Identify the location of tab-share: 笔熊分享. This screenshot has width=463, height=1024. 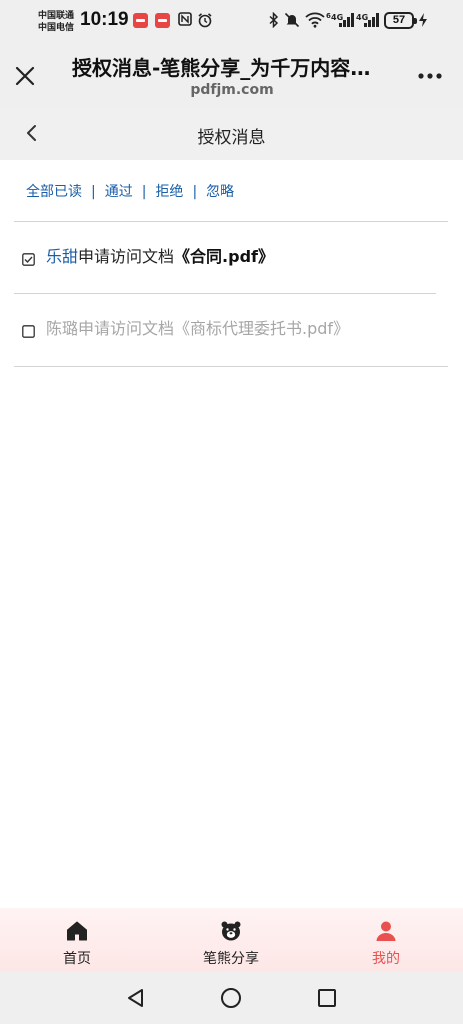
(231, 940).